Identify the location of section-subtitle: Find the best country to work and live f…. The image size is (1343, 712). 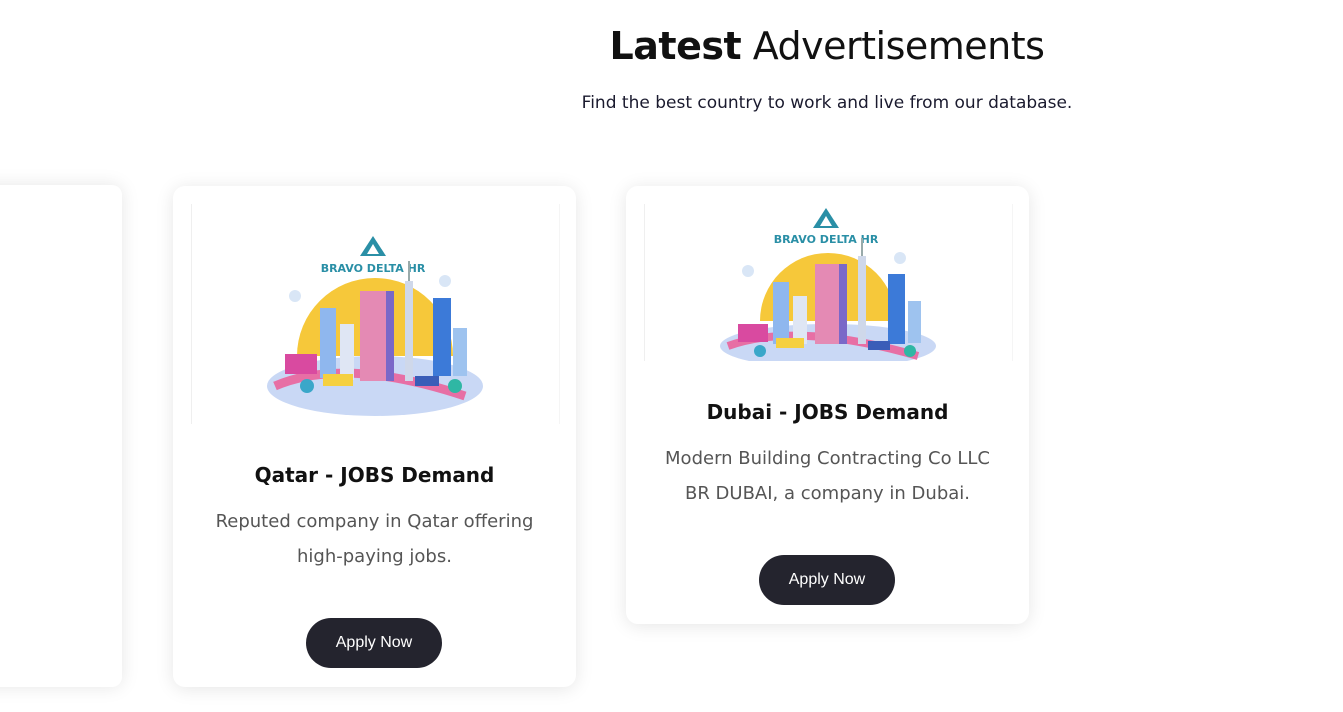
(827, 103).